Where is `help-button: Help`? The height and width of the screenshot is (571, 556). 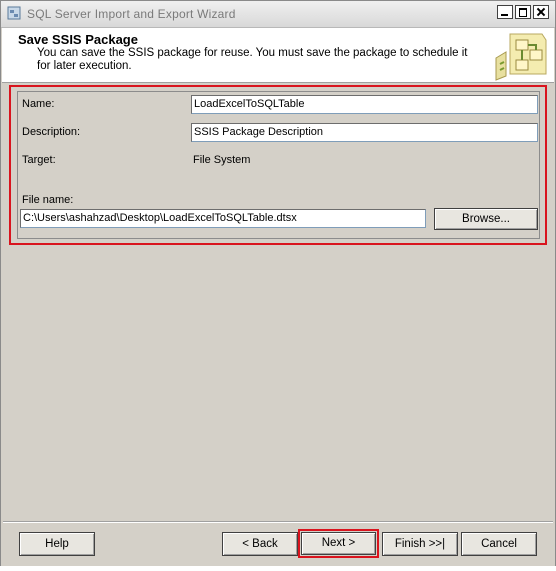 help-button: Help is located at coordinates (57, 544).